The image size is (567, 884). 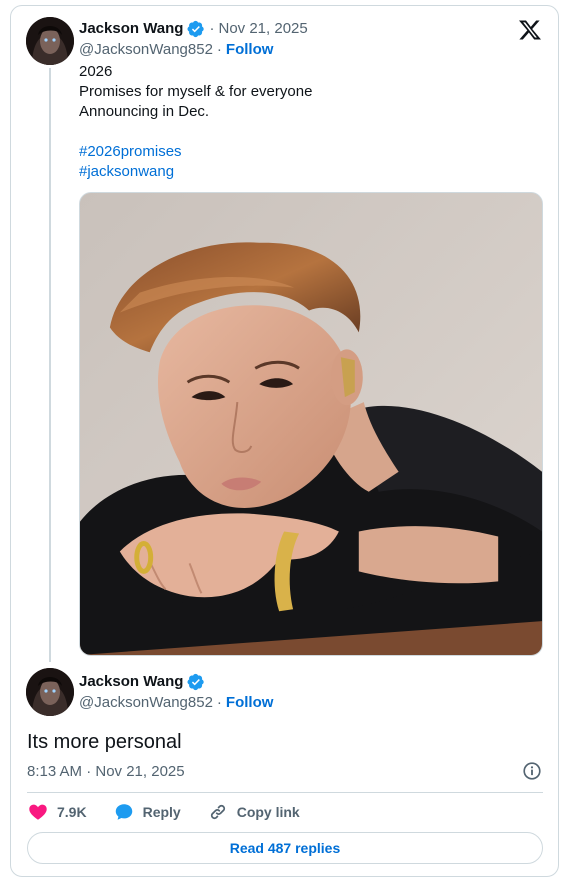 I want to click on action-bar: 7.9K Reply Copy link, so click(x=176, y=812).